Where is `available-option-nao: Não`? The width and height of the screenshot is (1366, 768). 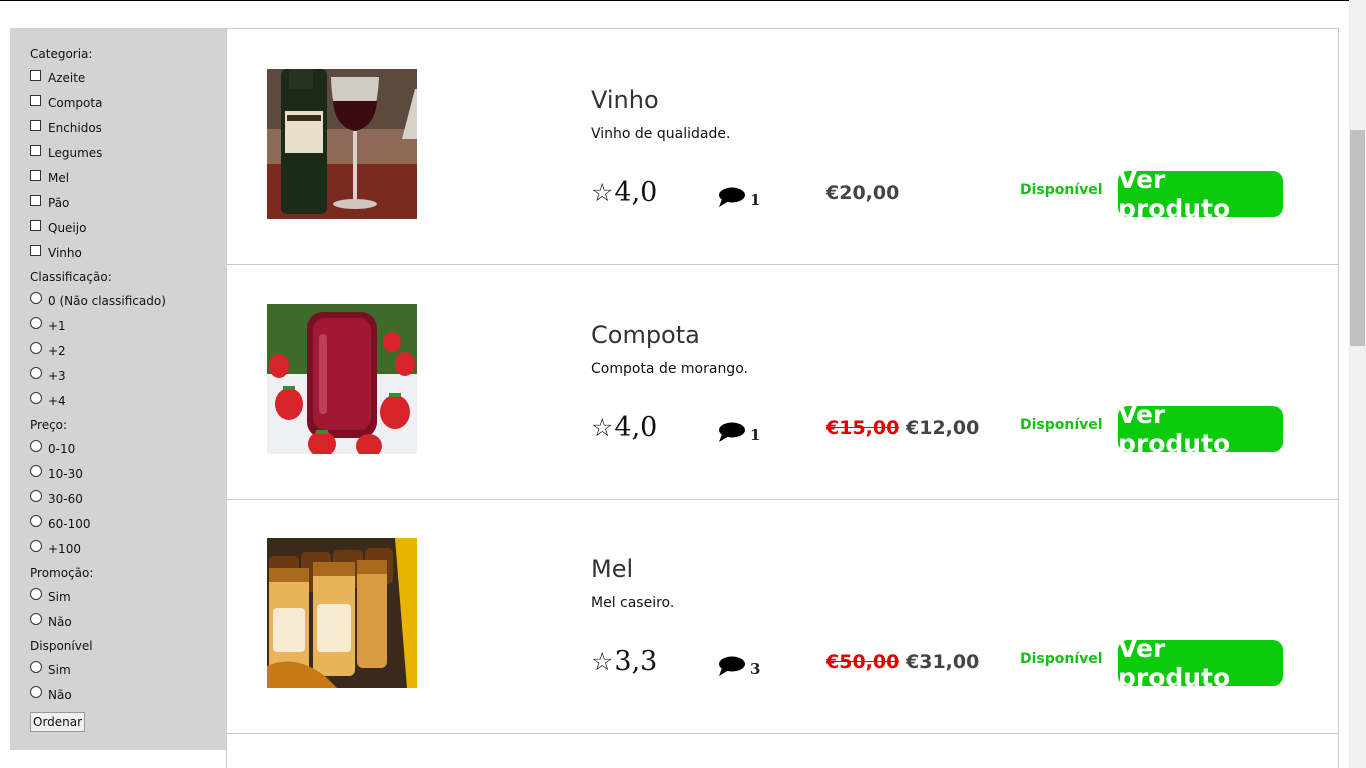
available-option-nao: Não is located at coordinates (128, 695).